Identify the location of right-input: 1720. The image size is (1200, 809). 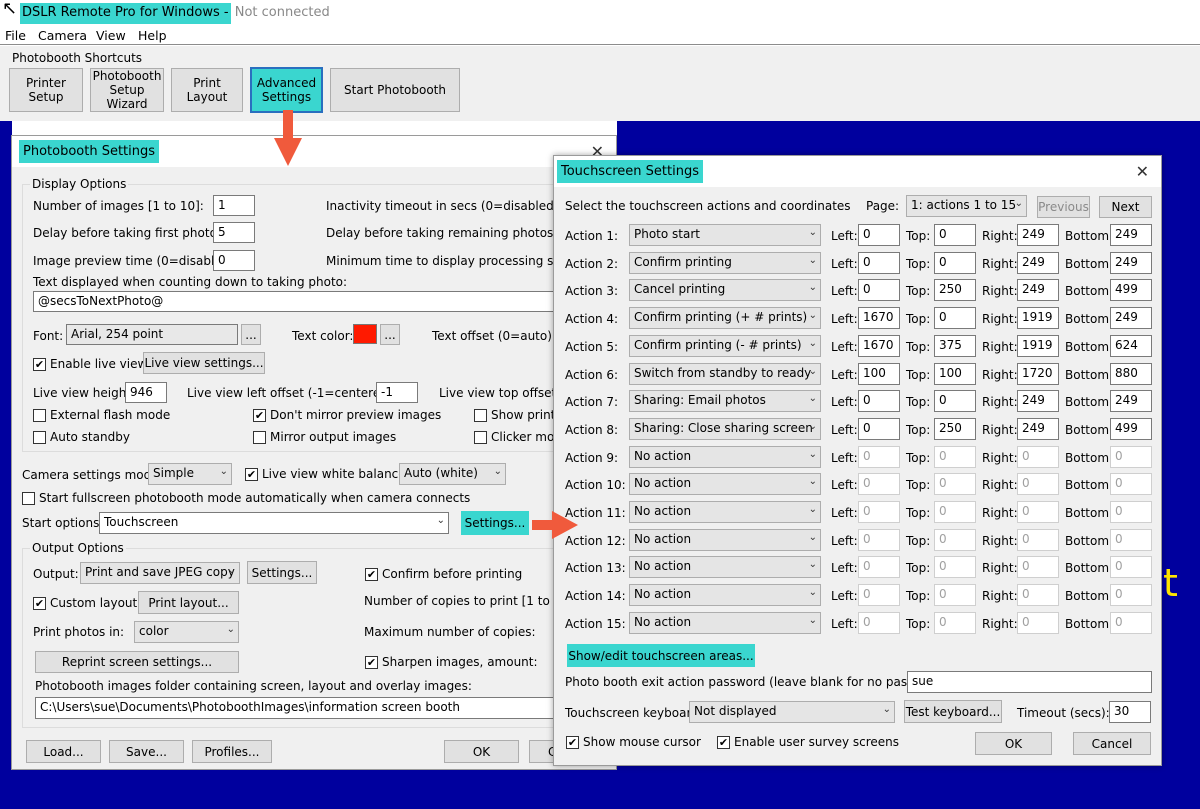
(1038, 374).